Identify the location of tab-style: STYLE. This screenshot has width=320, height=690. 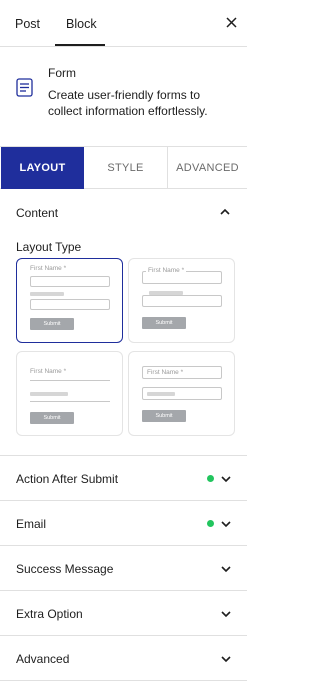
(126, 168).